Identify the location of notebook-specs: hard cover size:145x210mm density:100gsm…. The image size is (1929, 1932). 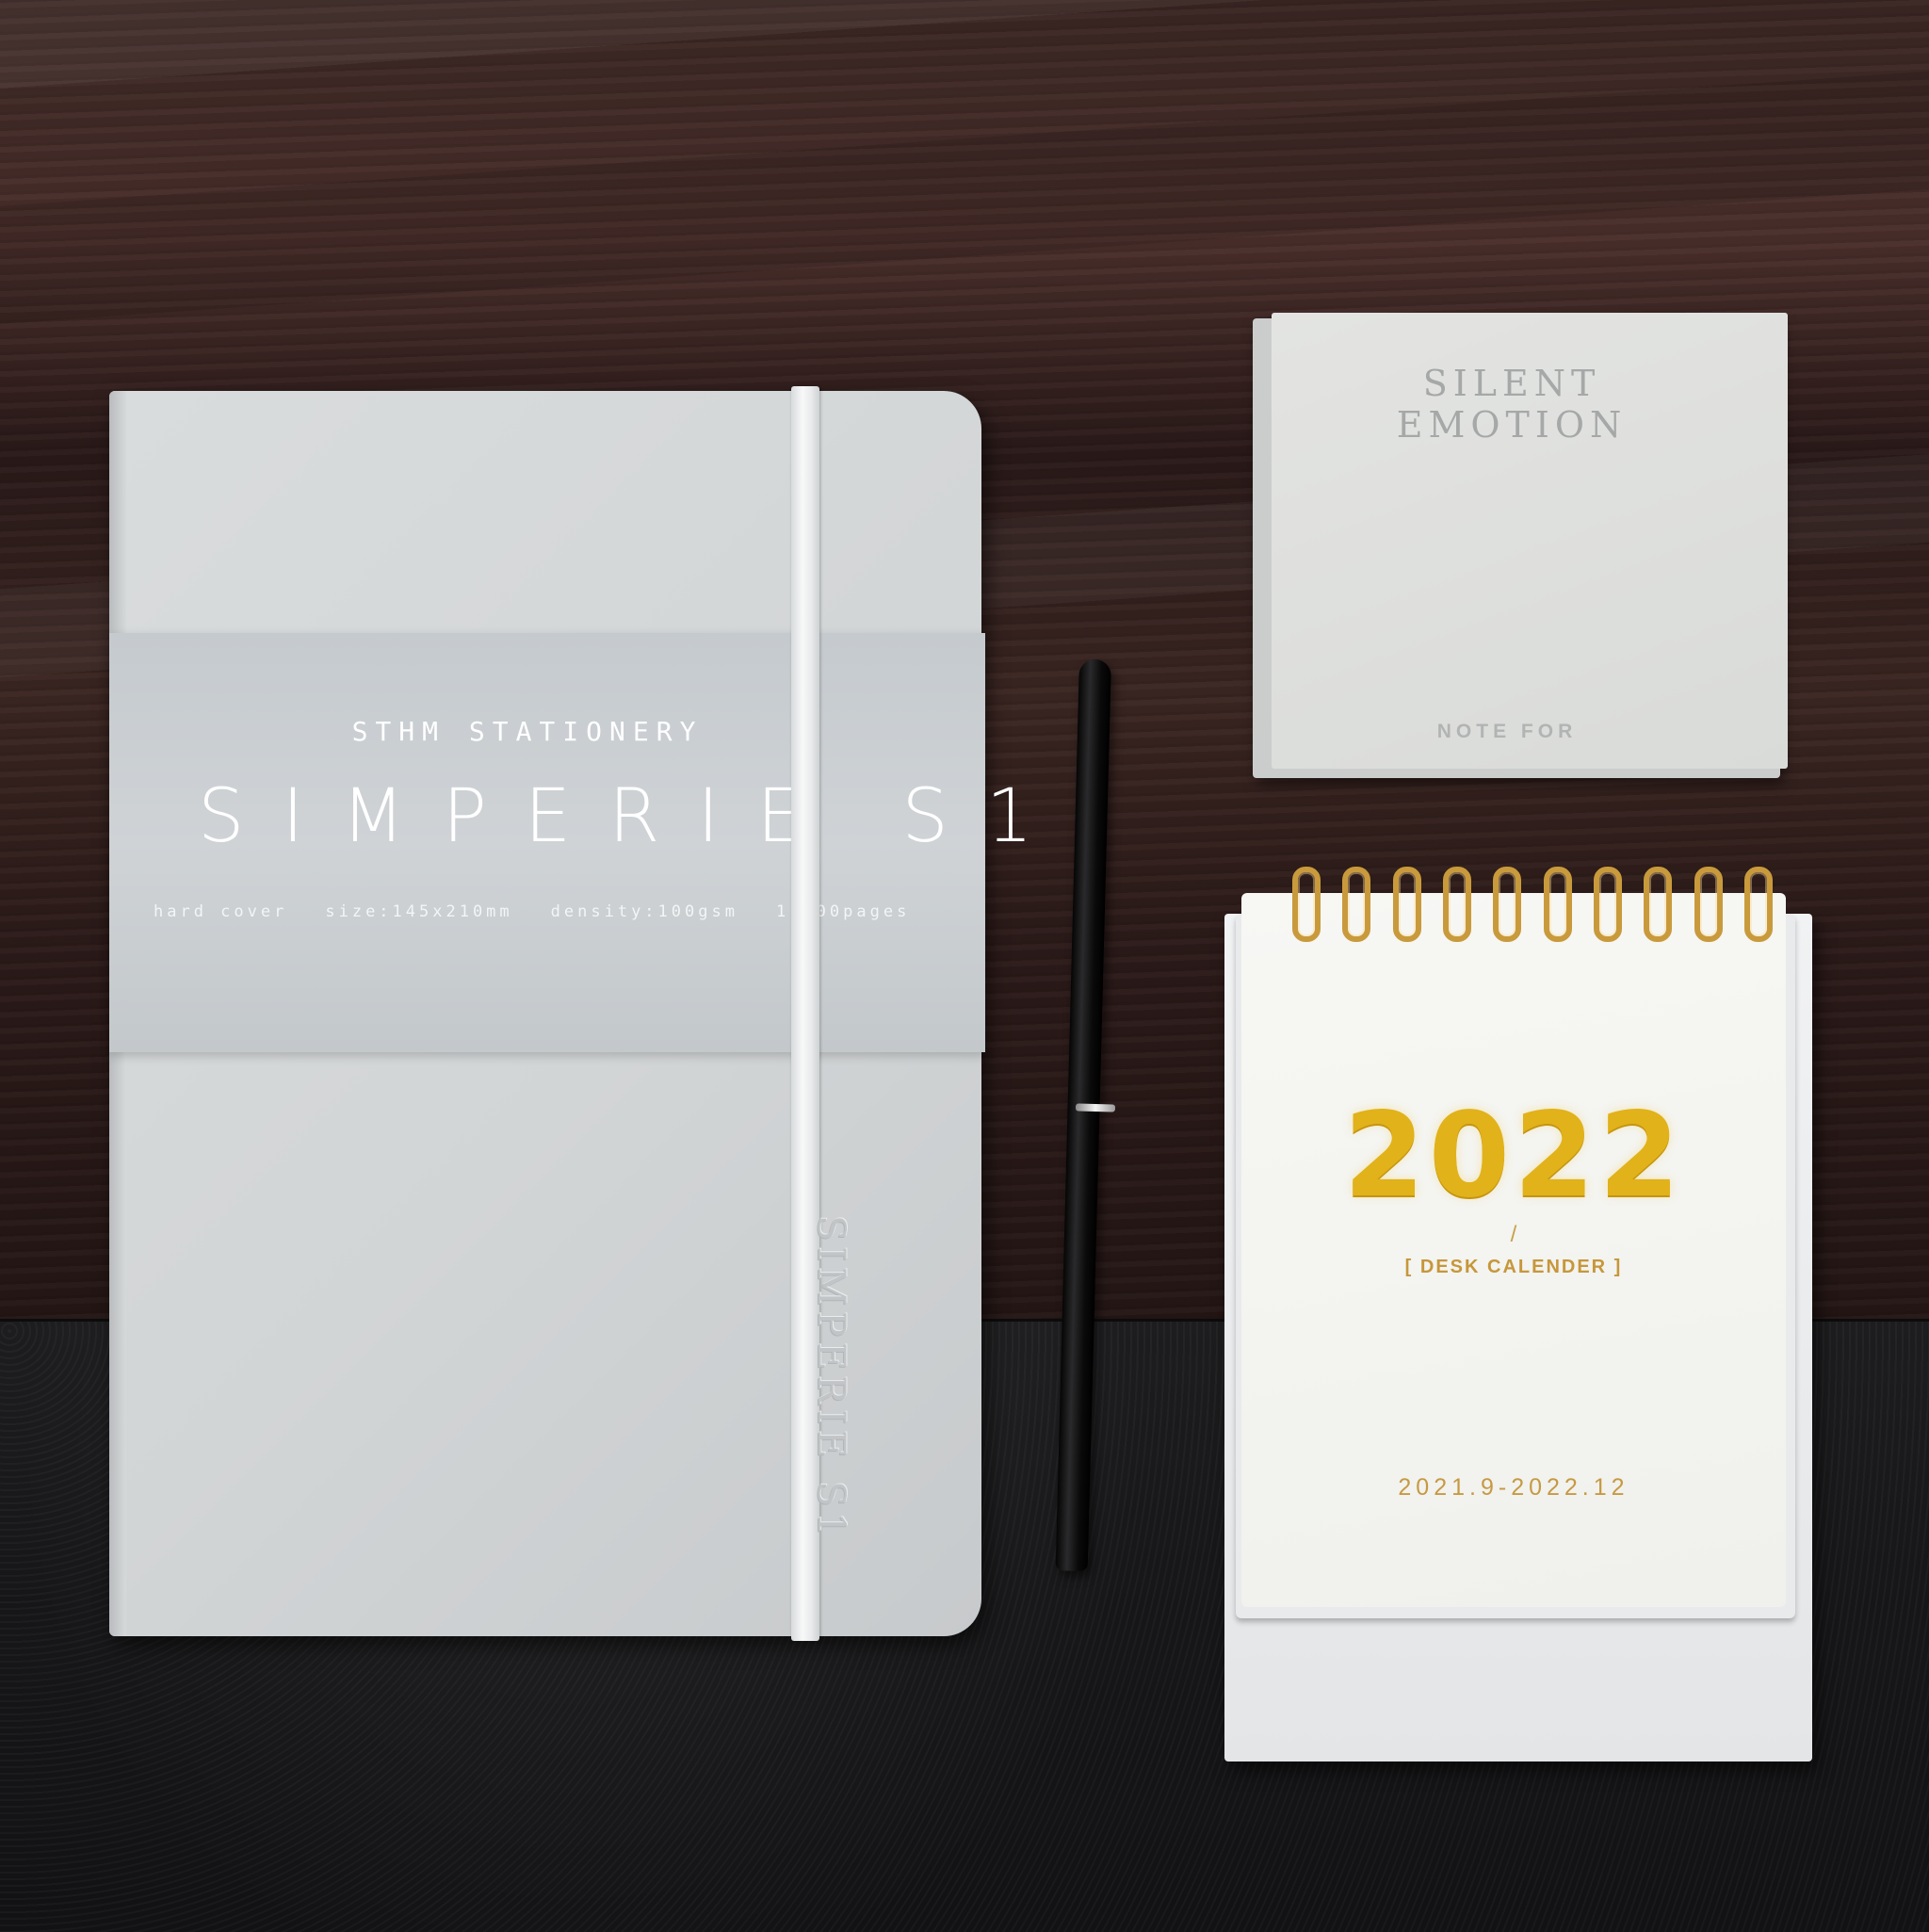
(563, 911).